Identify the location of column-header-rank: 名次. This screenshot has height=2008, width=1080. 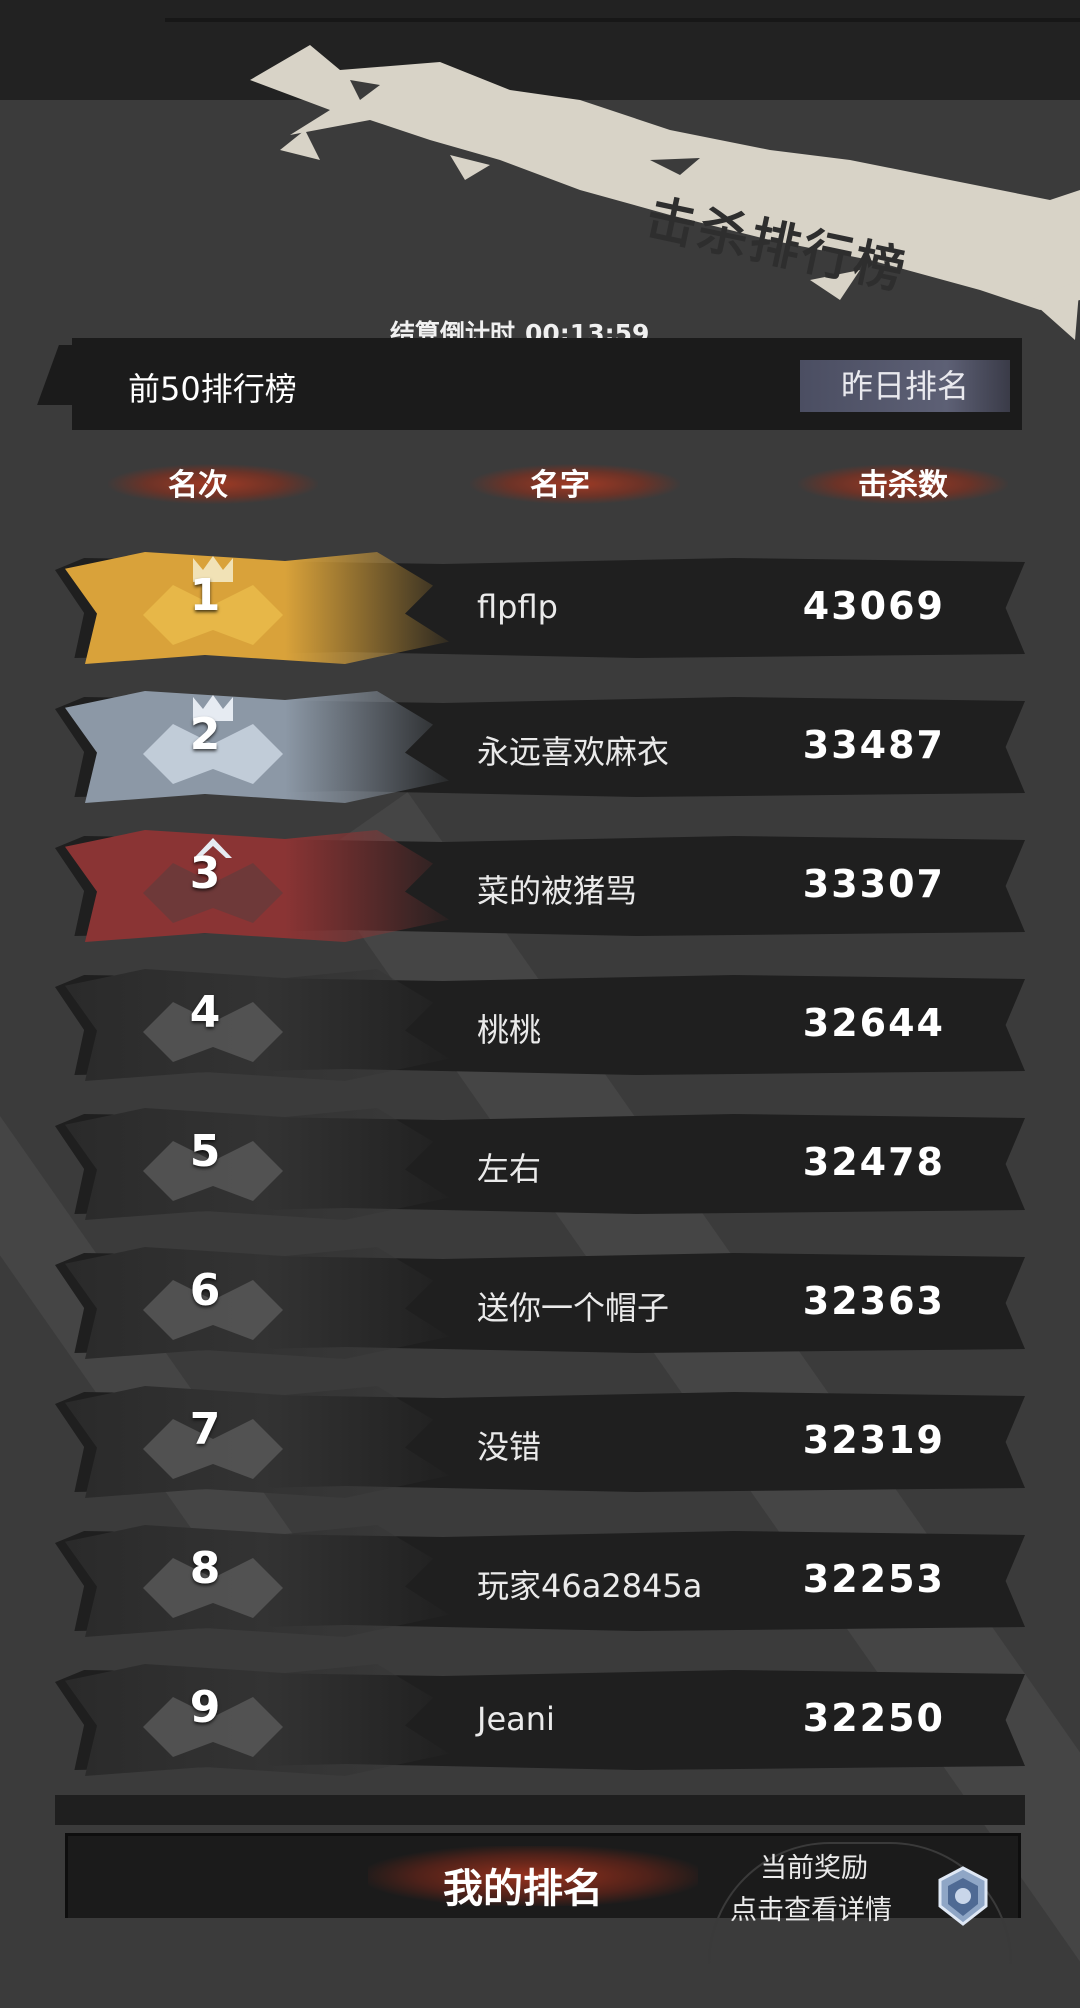
(213, 482).